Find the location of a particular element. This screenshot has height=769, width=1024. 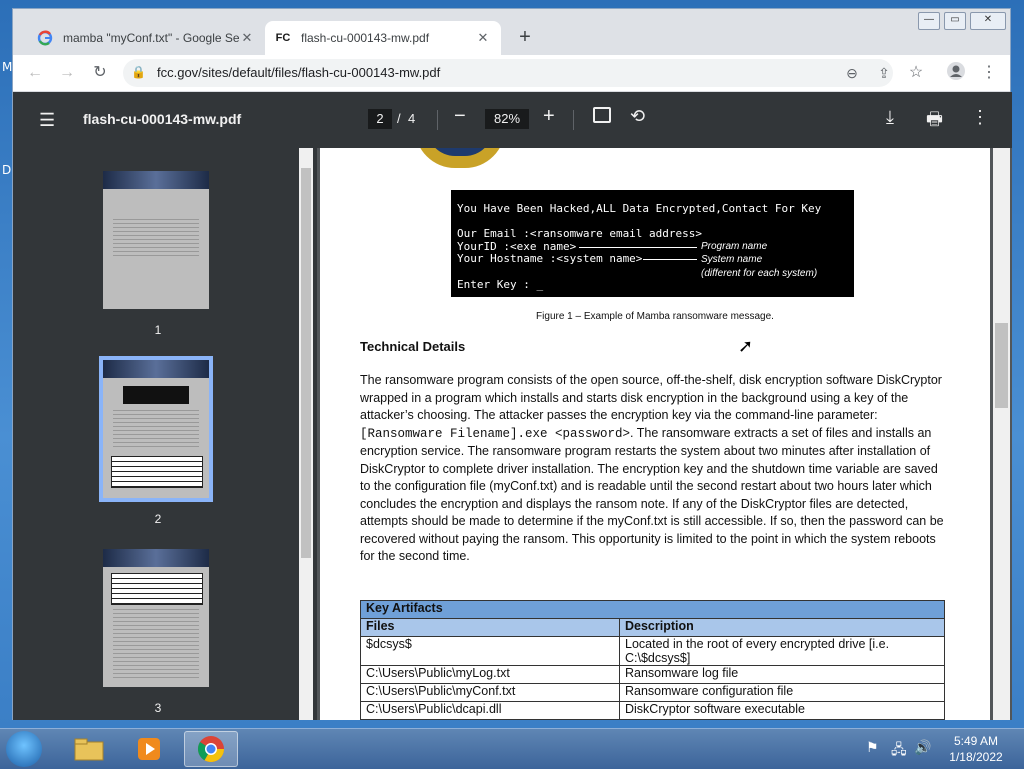

mouse-cursor-icon: ➚ is located at coordinates (746, 346).